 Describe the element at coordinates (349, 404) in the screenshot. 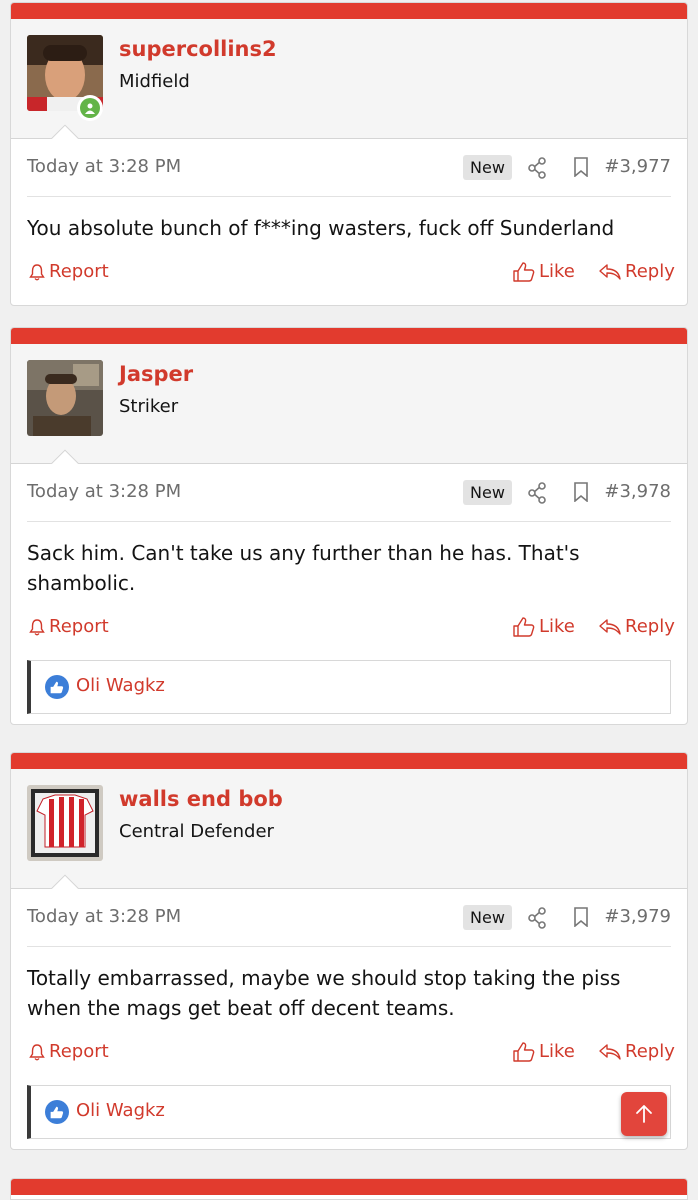

I see `user-block: Jasper Striker` at that location.